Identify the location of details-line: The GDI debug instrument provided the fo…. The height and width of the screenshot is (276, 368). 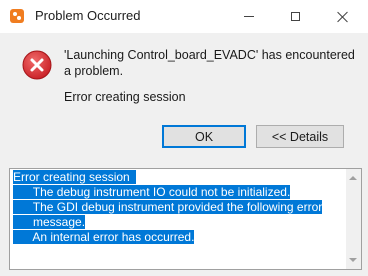
(168, 207).